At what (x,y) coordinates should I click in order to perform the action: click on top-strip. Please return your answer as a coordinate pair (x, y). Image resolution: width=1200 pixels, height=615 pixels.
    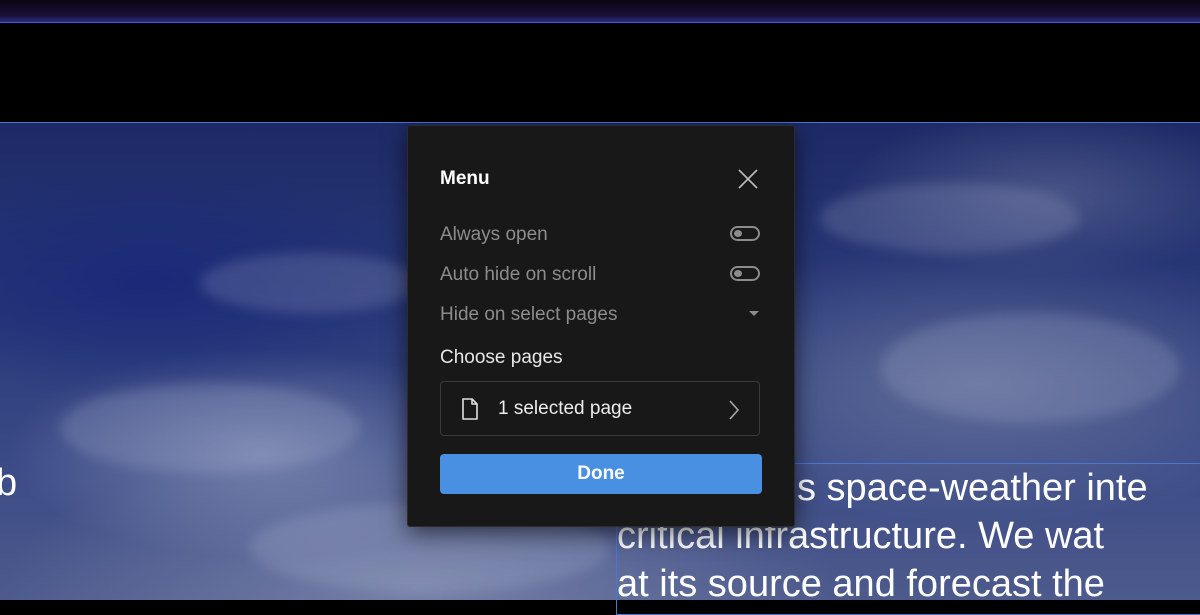
    Looking at the image, I should click on (600, 11).